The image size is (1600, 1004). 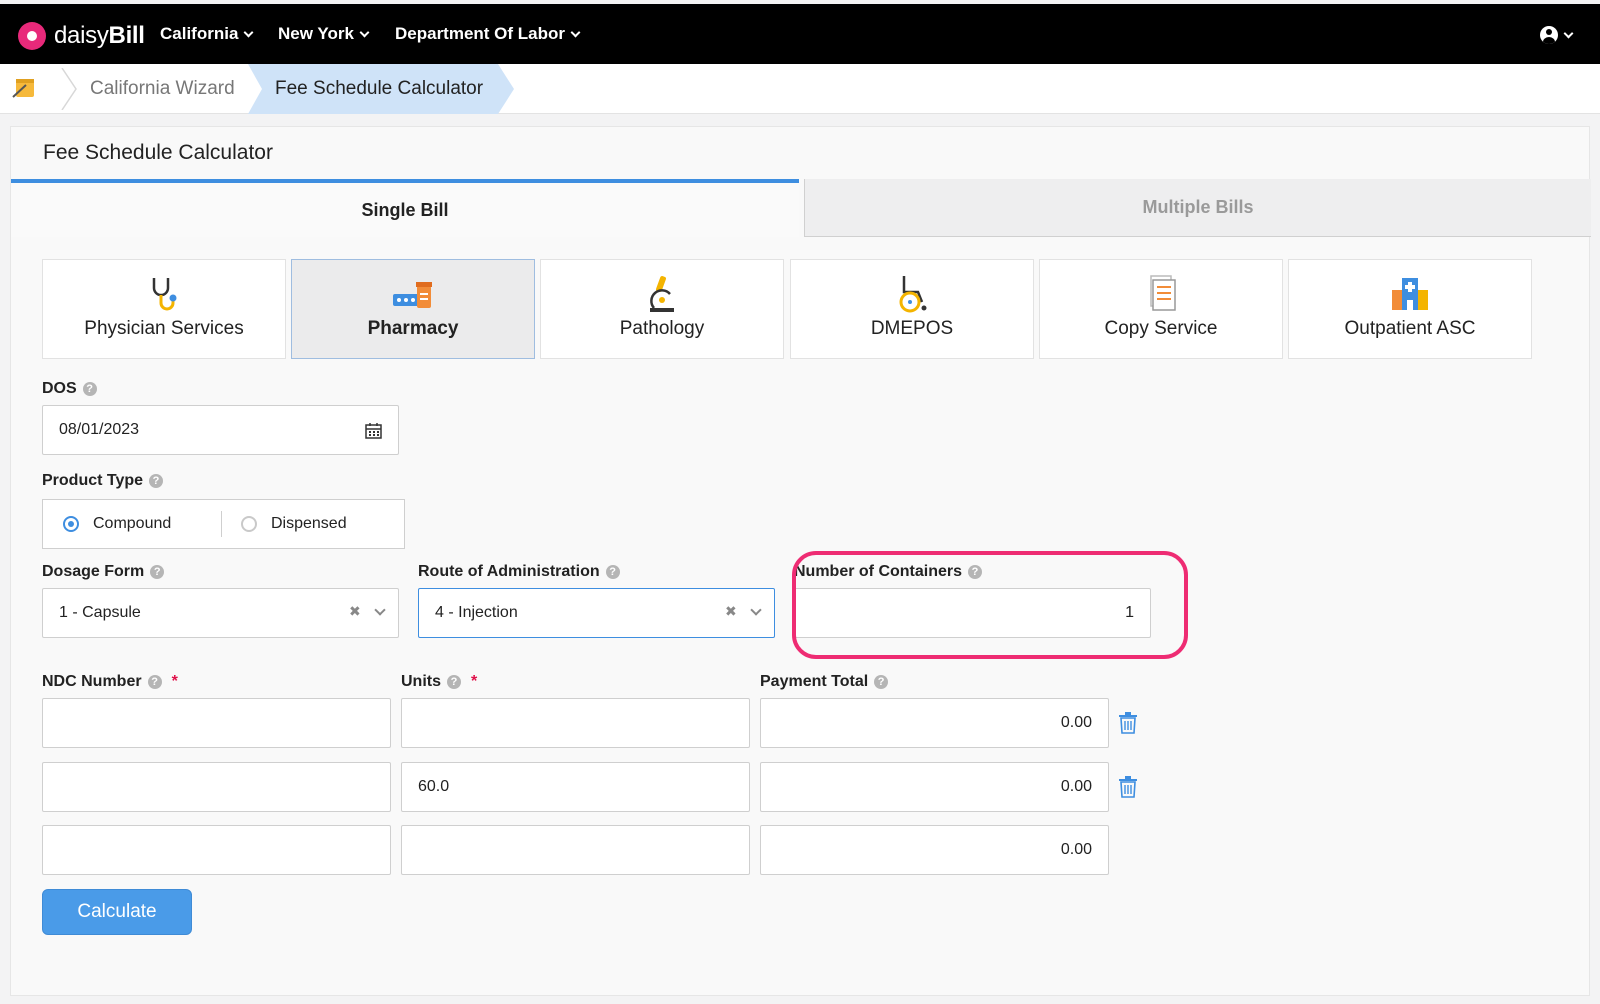 I want to click on dosage-form-value: 1 - Capsule, so click(x=100, y=612).